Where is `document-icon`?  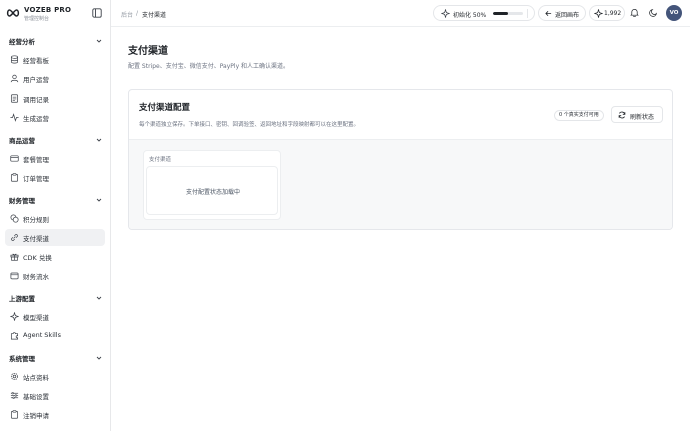
document-icon is located at coordinates (14, 98).